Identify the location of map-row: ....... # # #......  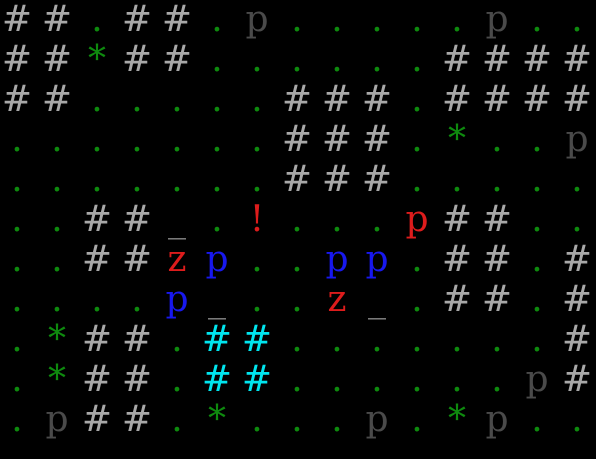
(298, 180).